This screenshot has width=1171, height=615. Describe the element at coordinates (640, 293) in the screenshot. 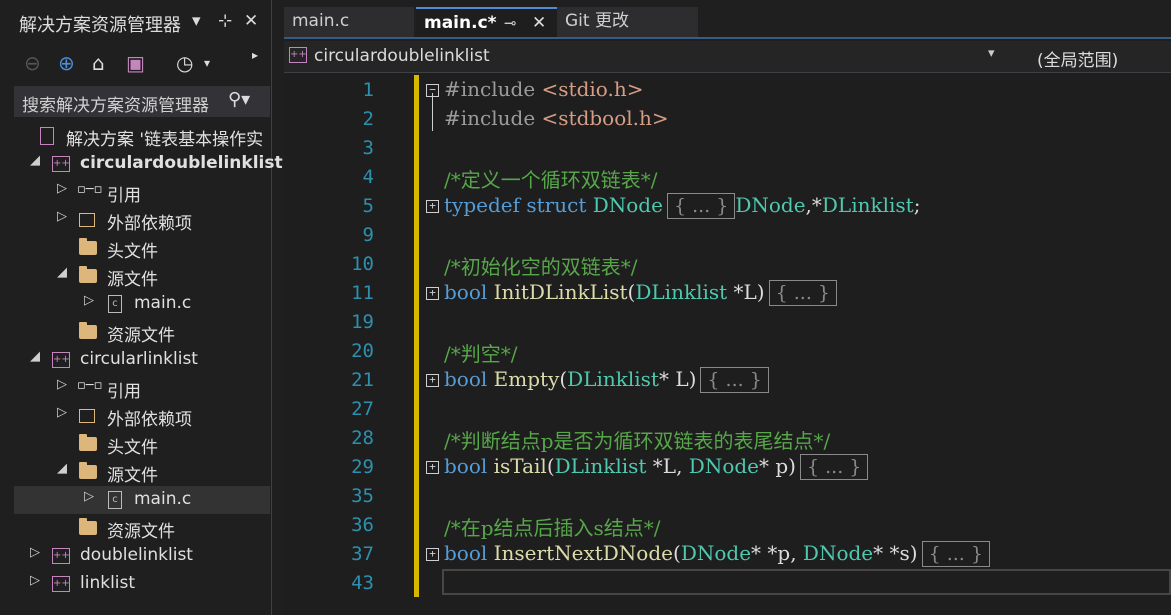

I see `code-line: bool InitDLinkList(DLinklist *L){ ... }` at that location.